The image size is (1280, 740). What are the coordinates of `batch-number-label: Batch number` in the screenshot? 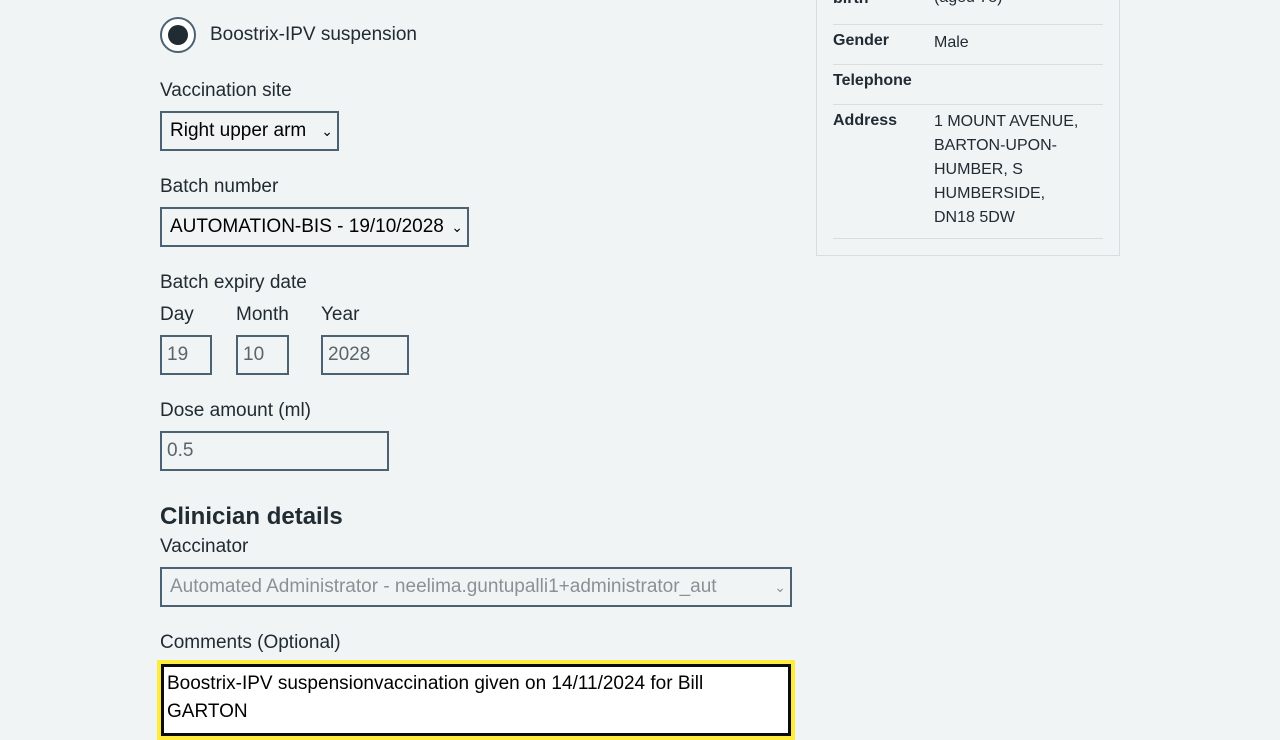 It's located at (219, 186).